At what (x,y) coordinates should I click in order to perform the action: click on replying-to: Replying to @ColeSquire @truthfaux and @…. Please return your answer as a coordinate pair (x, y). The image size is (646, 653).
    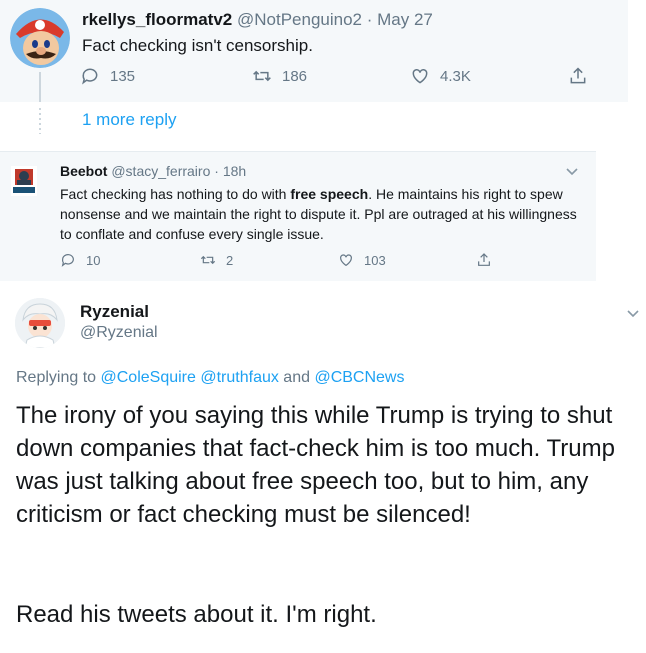
    Looking at the image, I should click on (210, 378).